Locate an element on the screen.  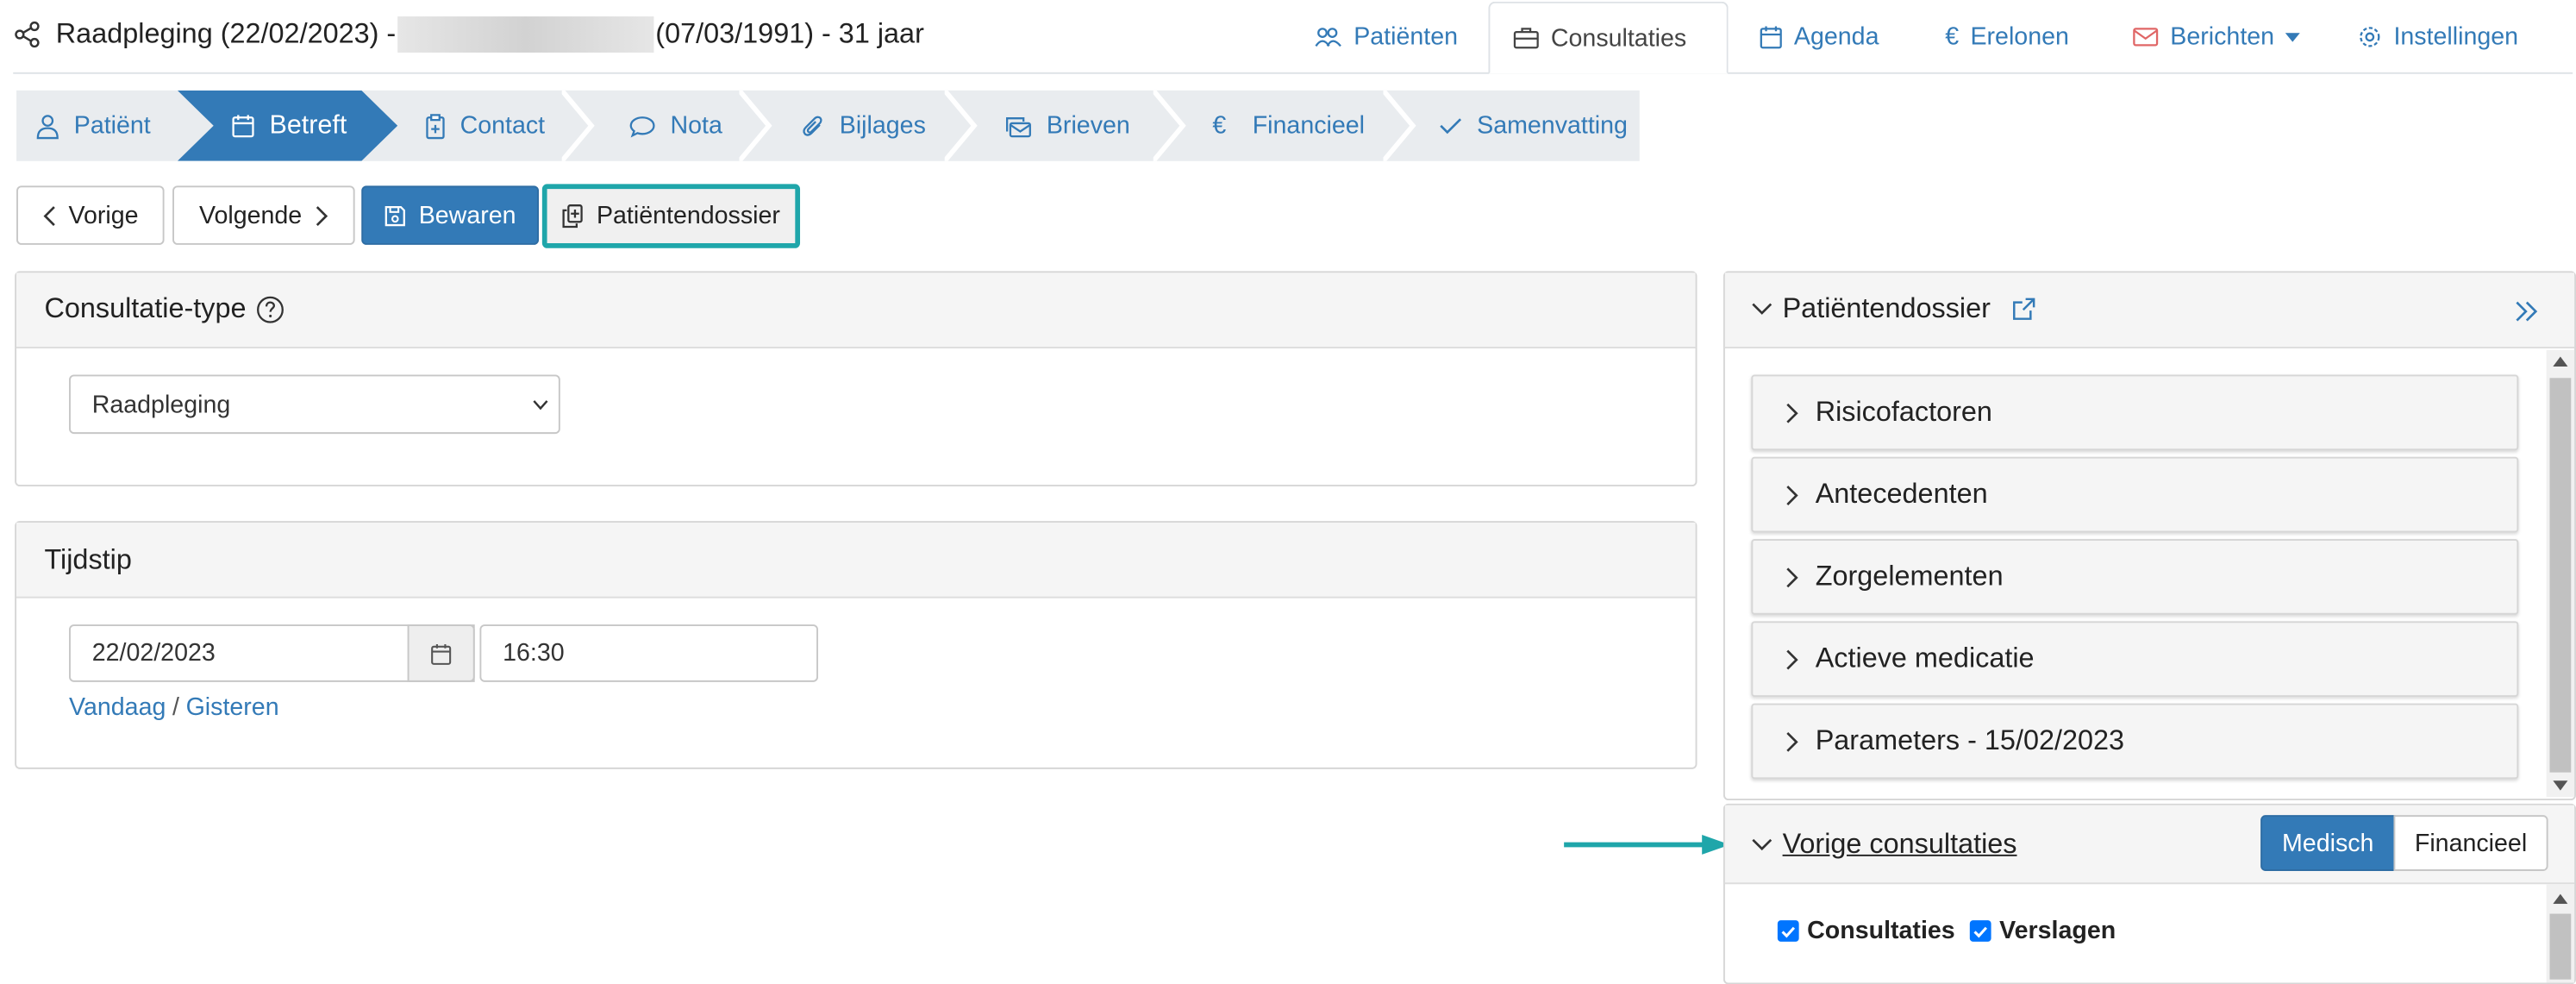
question-circle-icon is located at coordinates (270, 309).